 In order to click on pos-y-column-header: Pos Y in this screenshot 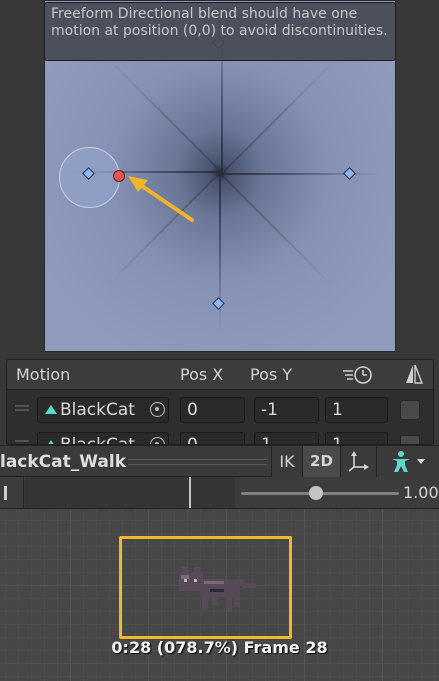, I will do `click(271, 374)`.